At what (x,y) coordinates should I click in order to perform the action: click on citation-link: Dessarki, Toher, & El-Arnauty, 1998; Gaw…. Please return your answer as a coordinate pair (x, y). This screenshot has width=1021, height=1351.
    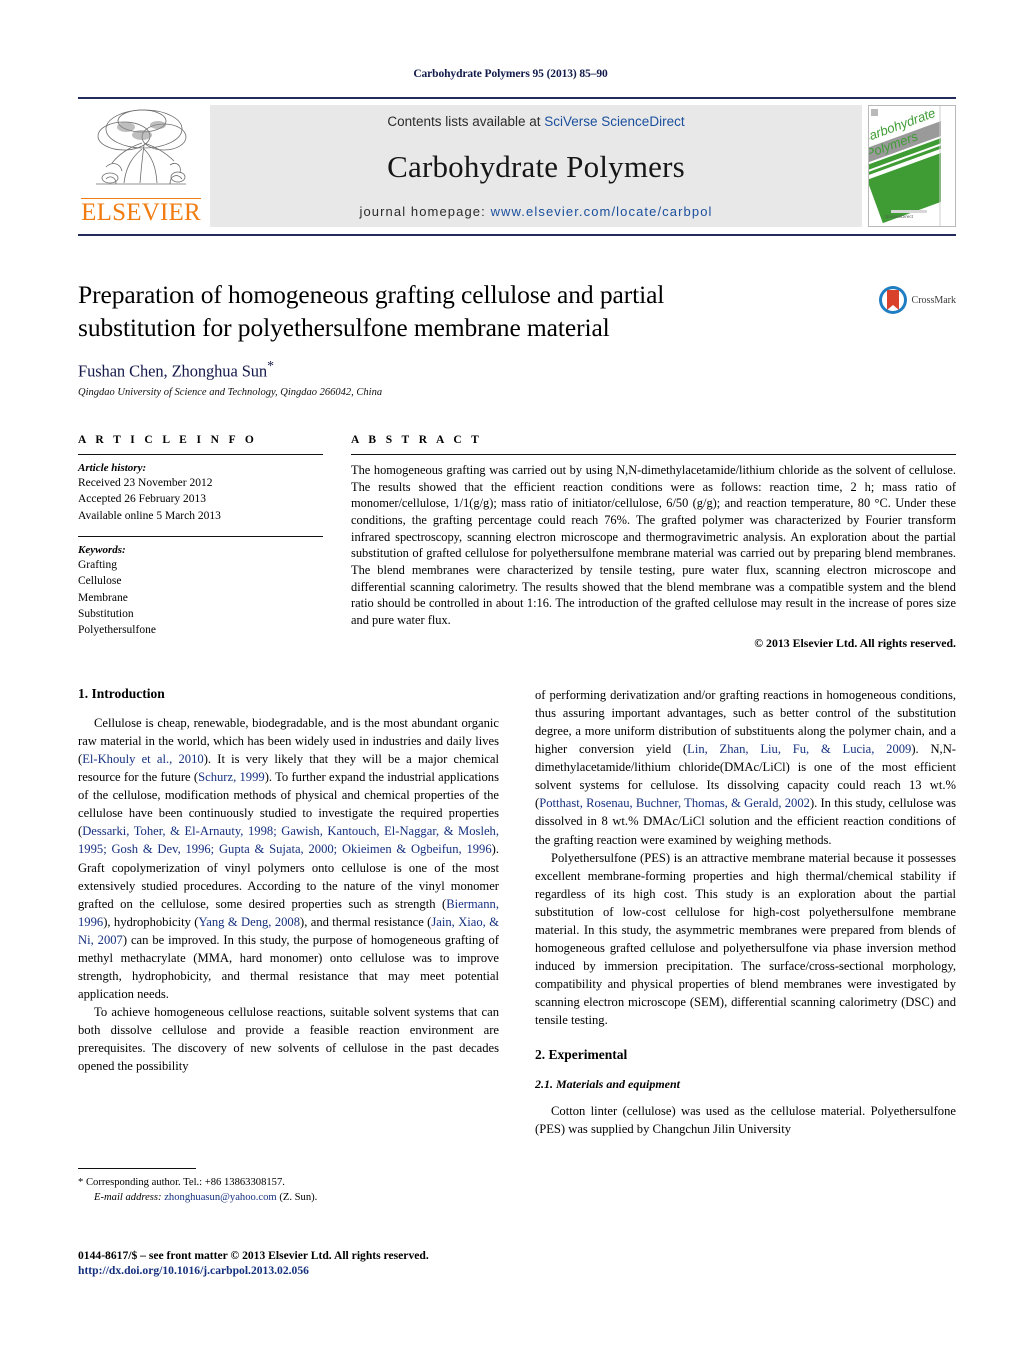
    Looking at the image, I should click on (288, 840).